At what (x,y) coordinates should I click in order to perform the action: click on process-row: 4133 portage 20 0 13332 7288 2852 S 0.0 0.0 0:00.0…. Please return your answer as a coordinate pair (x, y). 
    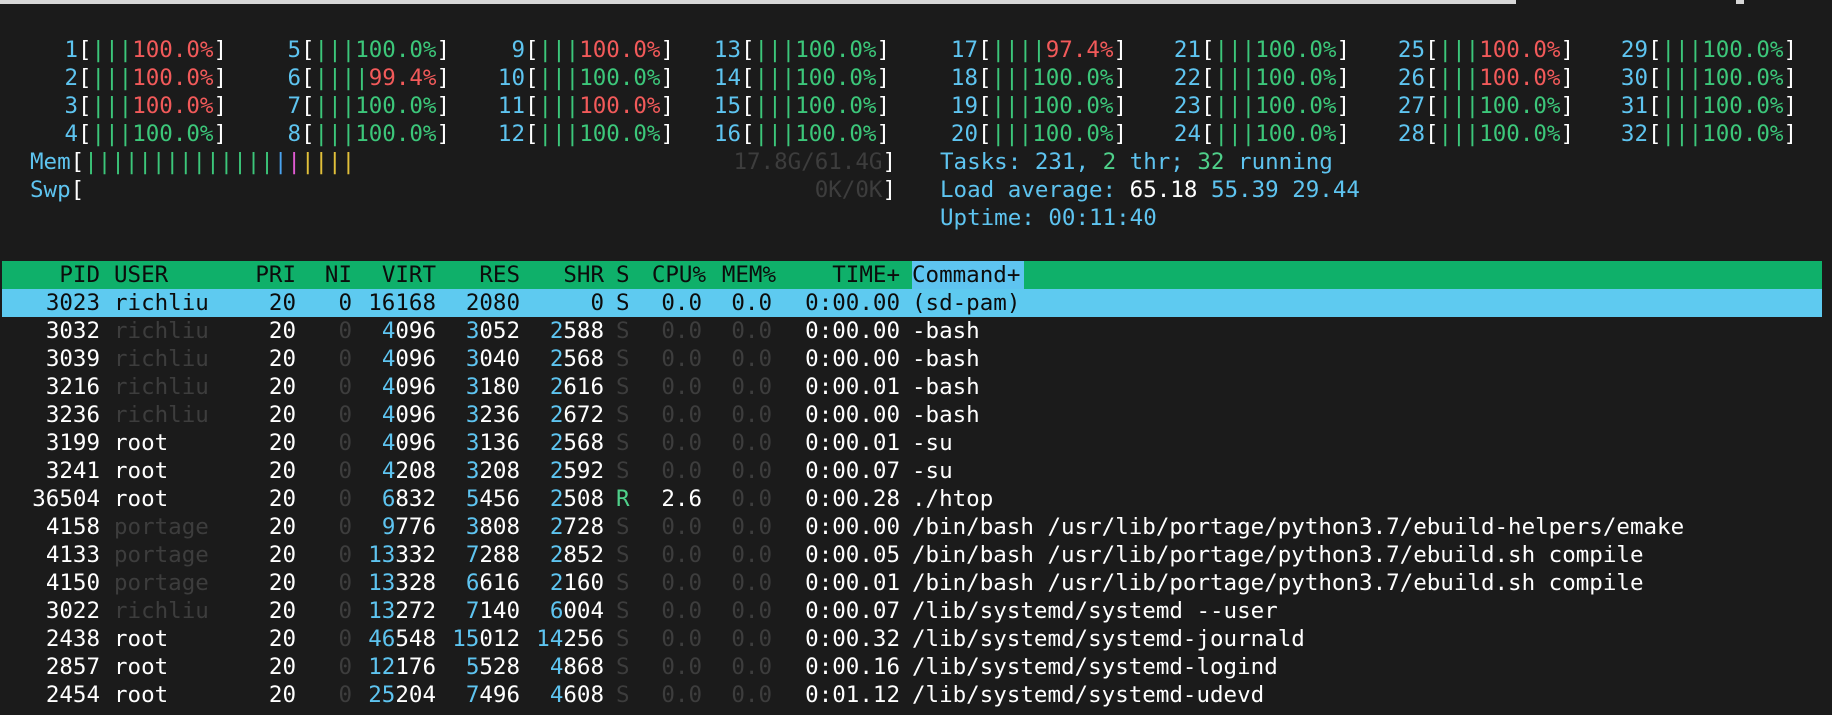
    Looking at the image, I should click on (916, 555).